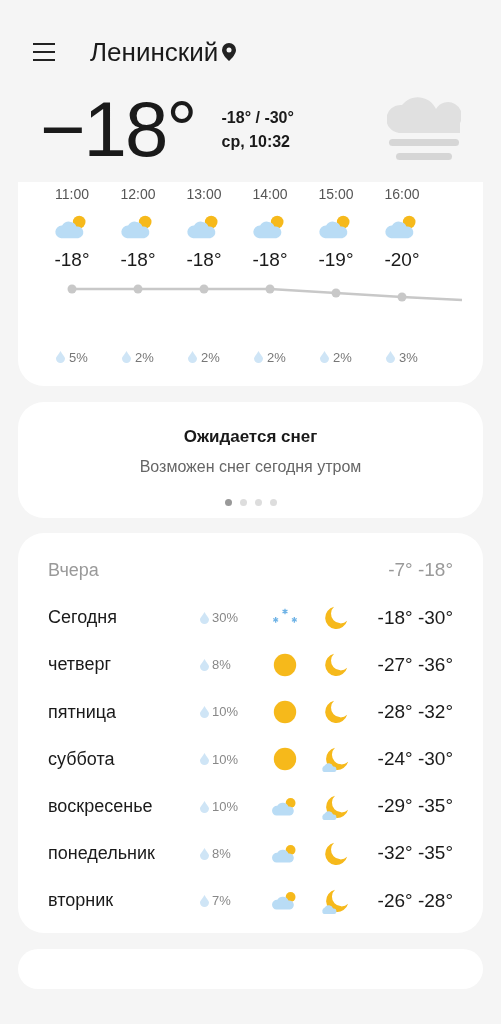 The height and width of the screenshot is (1024, 501). Describe the element at coordinates (250, 437) in the screenshot. I see `alert-title: Ожидается снег` at that location.